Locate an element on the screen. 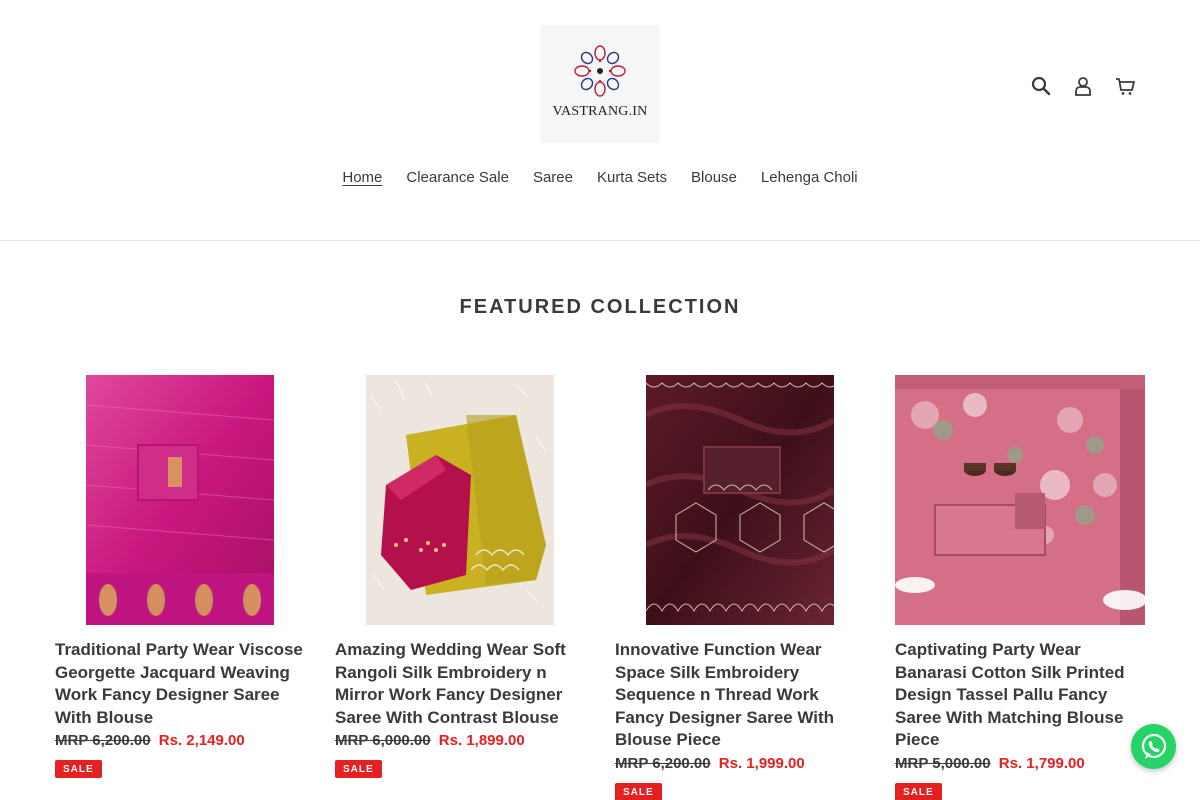 The height and width of the screenshot is (800, 1200). whatsapp-icon is located at coordinates (1153, 746).